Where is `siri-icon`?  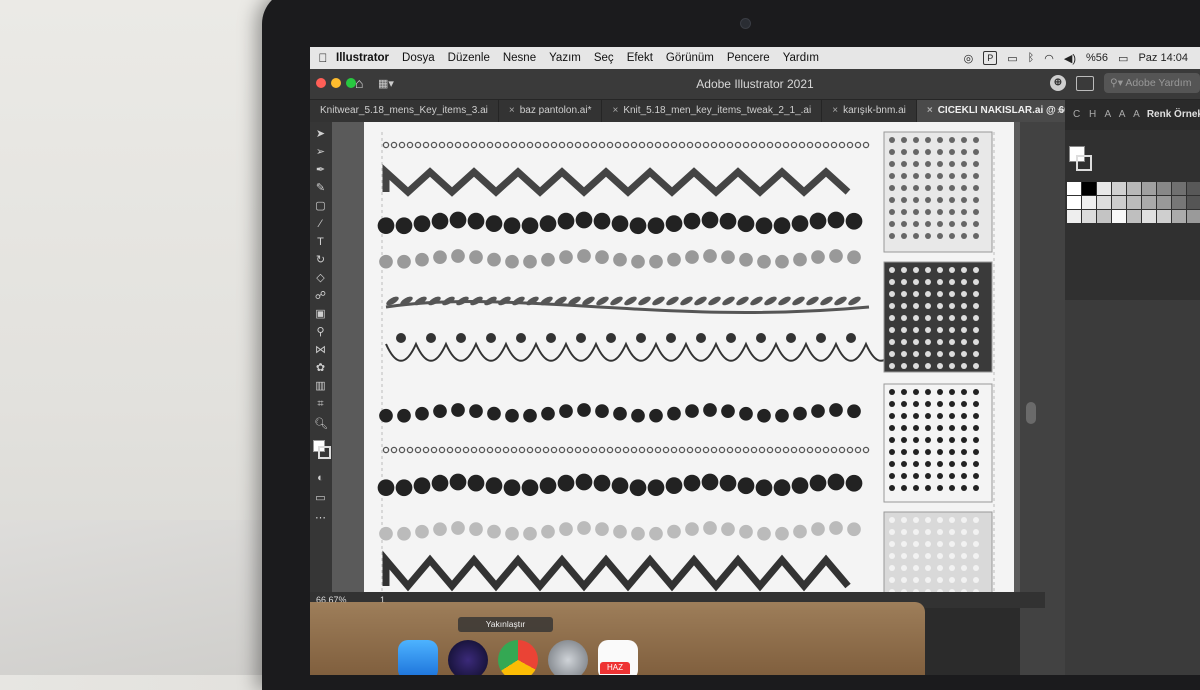
siri-icon is located at coordinates (468, 657).